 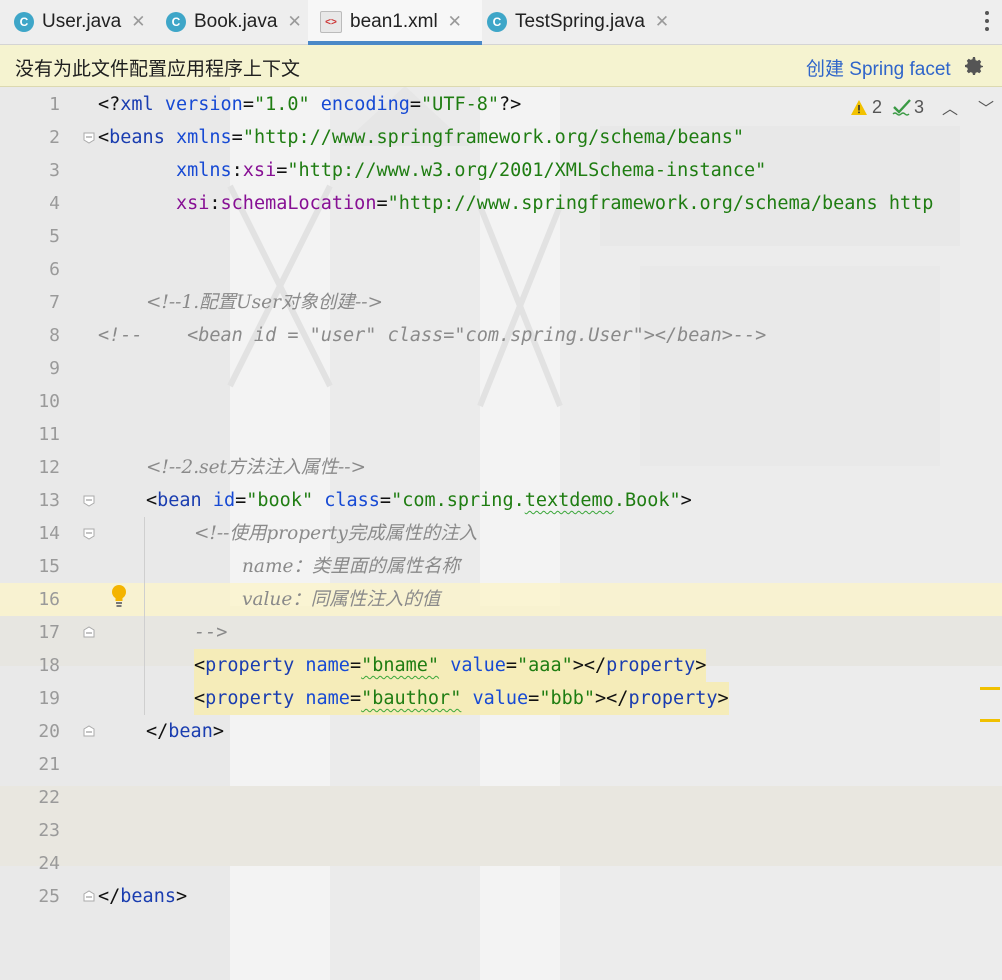 I want to click on tab-book-java: C Book.java ✕, so click(x=234, y=22).